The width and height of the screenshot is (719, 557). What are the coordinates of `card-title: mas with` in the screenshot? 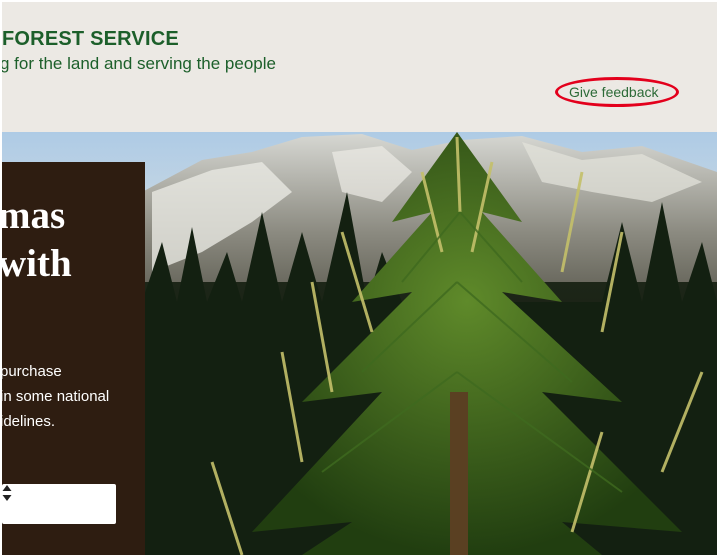 It's located at (100, 240).